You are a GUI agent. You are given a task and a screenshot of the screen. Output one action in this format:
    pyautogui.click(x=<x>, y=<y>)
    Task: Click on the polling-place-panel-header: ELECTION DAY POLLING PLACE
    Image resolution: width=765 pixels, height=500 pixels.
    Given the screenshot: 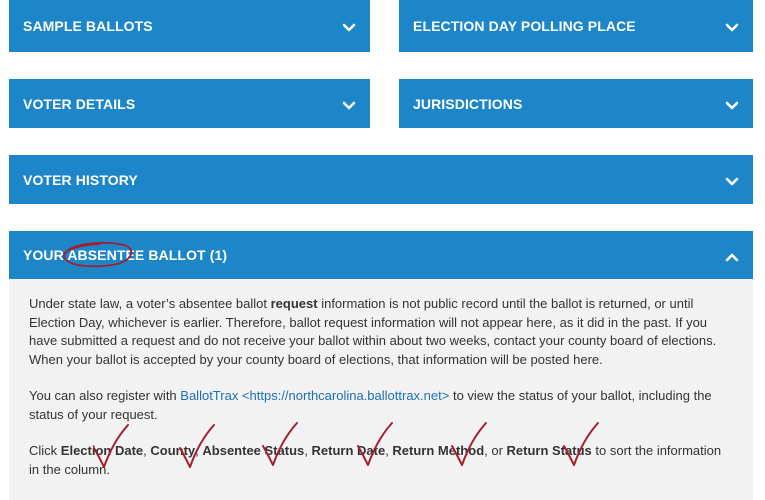 What is the action you would take?
    pyautogui.click(x=576, y=26)
    